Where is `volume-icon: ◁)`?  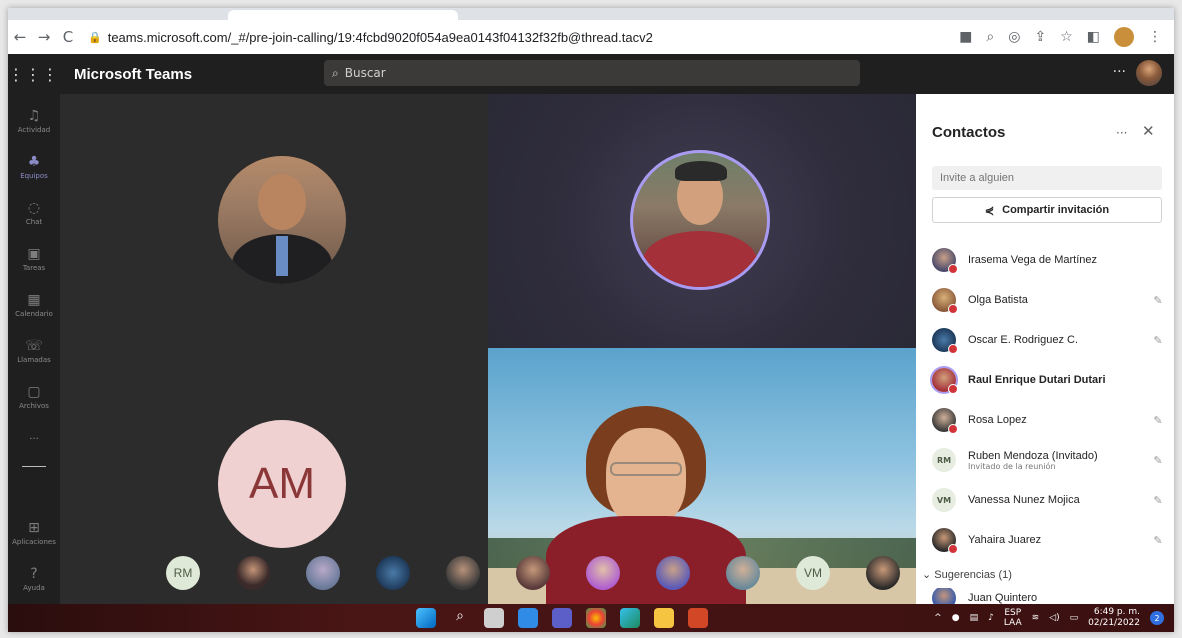
volume-icon: ◁) is located at coordinates (1054, 618).